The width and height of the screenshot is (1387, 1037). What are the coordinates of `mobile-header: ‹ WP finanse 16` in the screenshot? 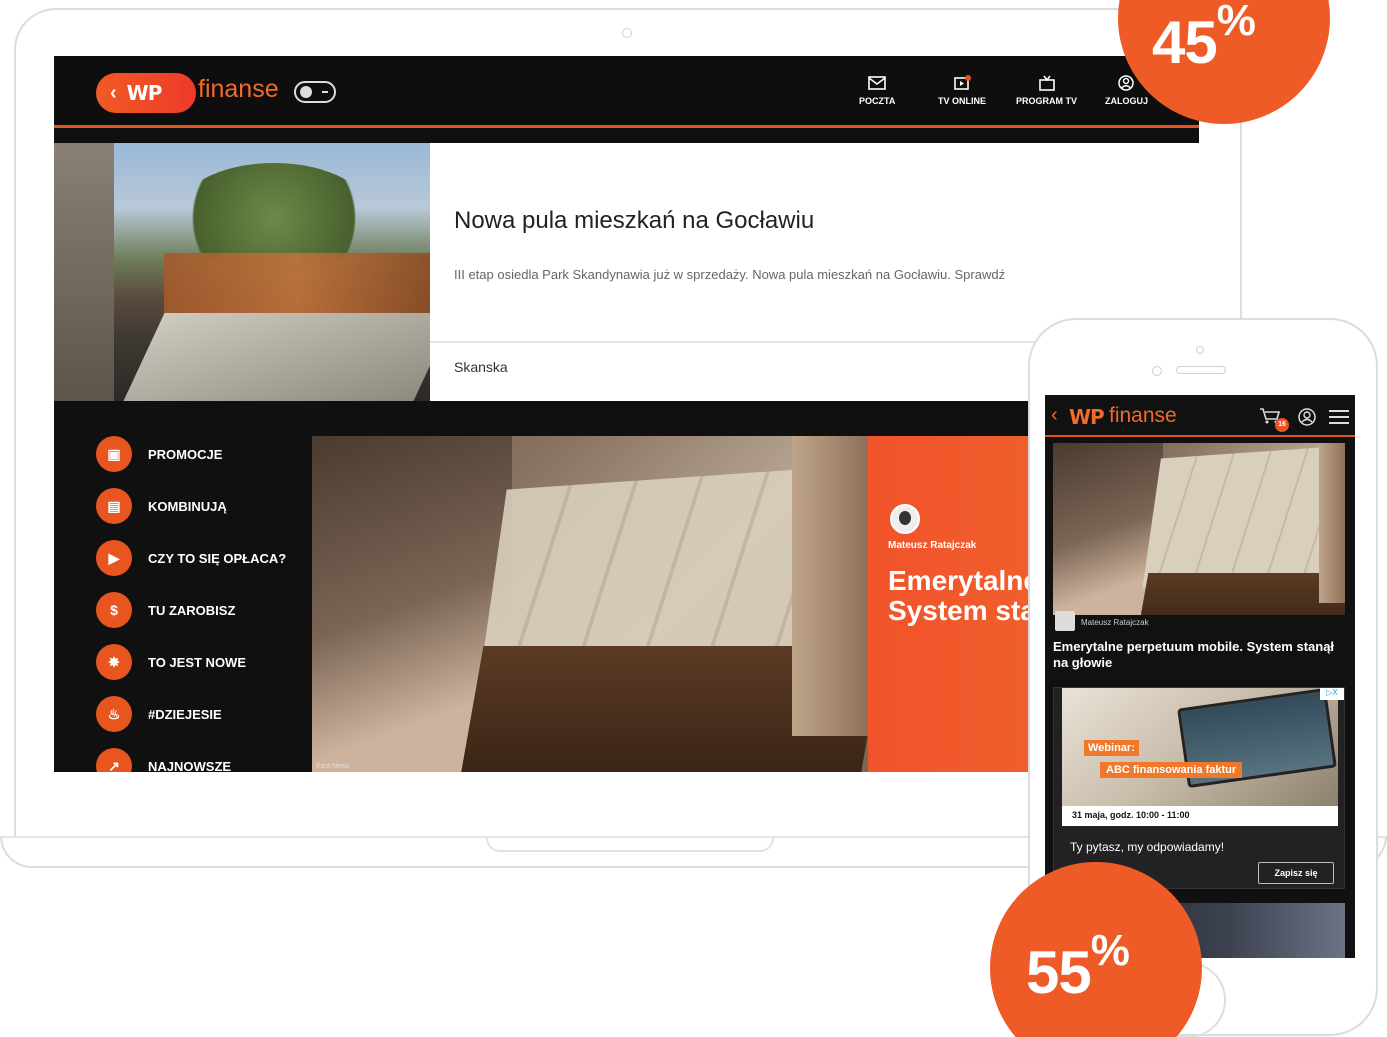 It's located at (1200, 416).